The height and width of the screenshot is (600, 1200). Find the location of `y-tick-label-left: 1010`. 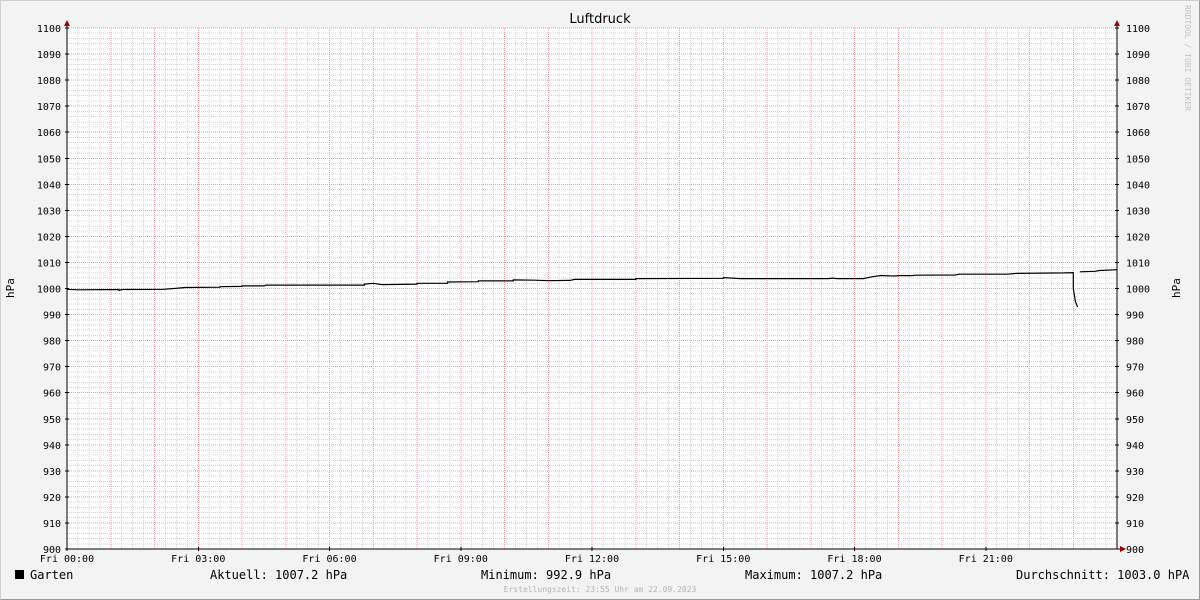

y-tick-label-left: 1010 is located at coordinates (49, 263).